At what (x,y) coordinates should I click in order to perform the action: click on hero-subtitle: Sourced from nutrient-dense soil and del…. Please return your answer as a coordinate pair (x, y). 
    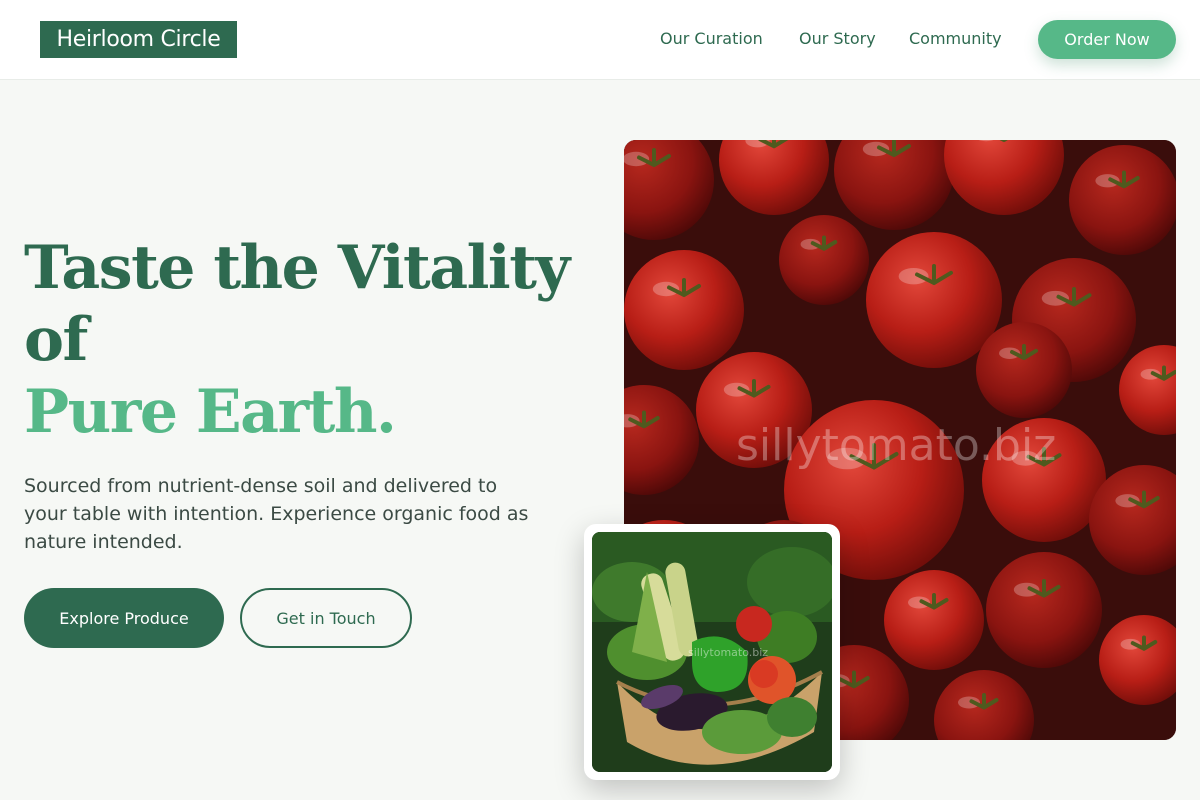
    Looking at the image, I should click on (276, 514).